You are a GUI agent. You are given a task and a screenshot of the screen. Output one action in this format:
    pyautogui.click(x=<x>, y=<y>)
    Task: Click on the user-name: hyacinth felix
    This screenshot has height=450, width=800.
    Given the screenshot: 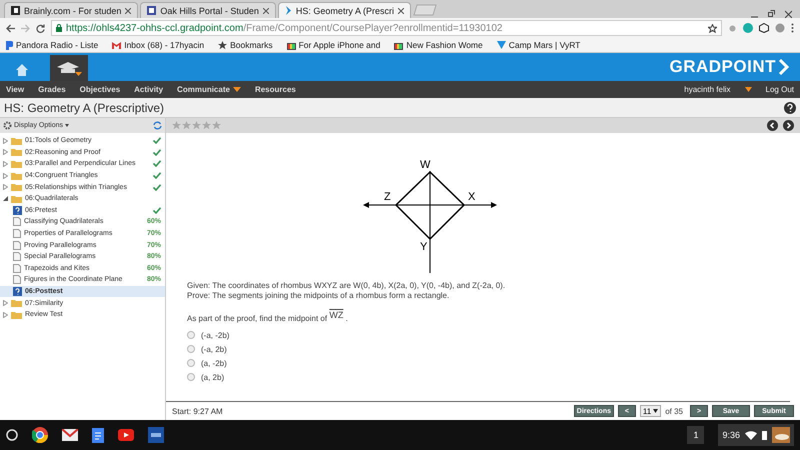 What is the action you would take?
    pyautogui.click(x=707, y=89)
    